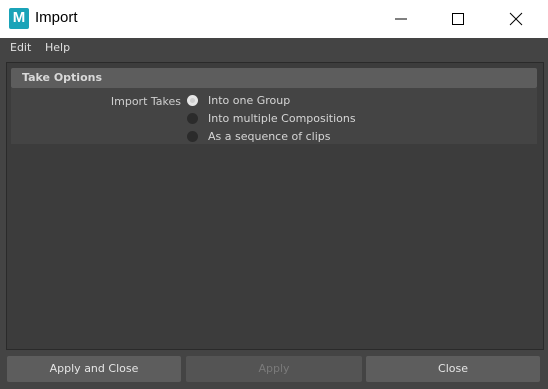 This screenshot has height=389, width=548. I want to click on close-icon, so click(516, 19).